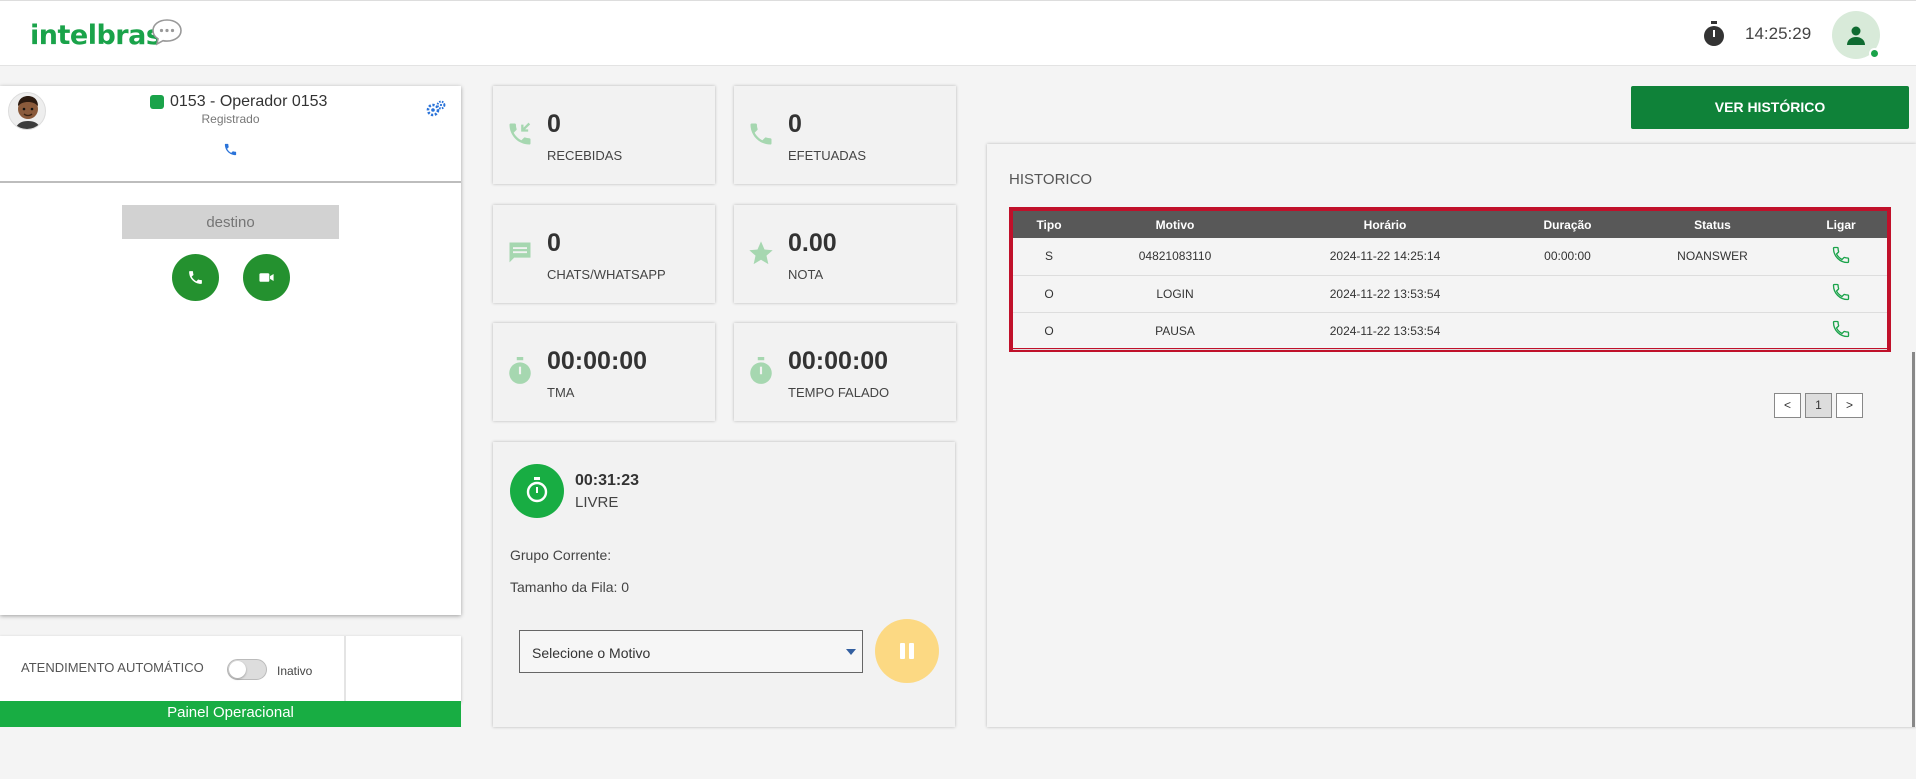  Describe the element at coordinates (436, 111) in the screenshot. I see `settings-gears-icon` at that location.